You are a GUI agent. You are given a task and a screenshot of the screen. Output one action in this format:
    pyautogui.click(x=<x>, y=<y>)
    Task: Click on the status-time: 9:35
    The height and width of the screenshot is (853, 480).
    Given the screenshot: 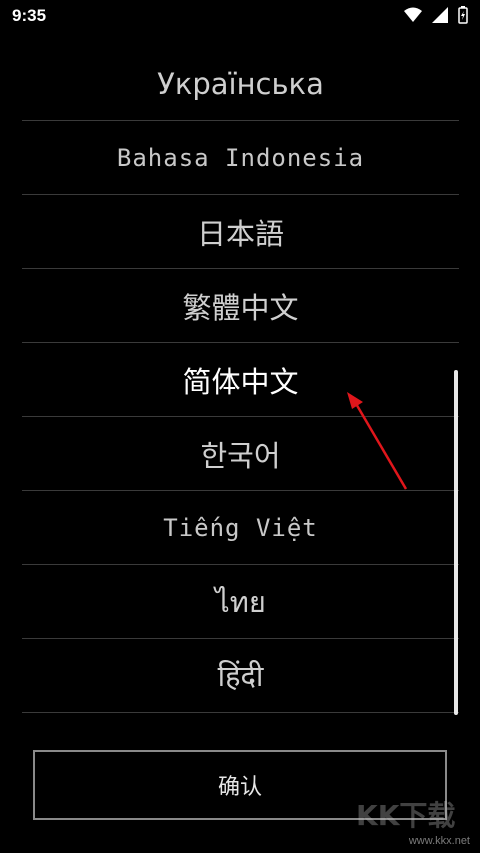 What is the action you would take?
    pyautogui.click(x=29, y=15)
    